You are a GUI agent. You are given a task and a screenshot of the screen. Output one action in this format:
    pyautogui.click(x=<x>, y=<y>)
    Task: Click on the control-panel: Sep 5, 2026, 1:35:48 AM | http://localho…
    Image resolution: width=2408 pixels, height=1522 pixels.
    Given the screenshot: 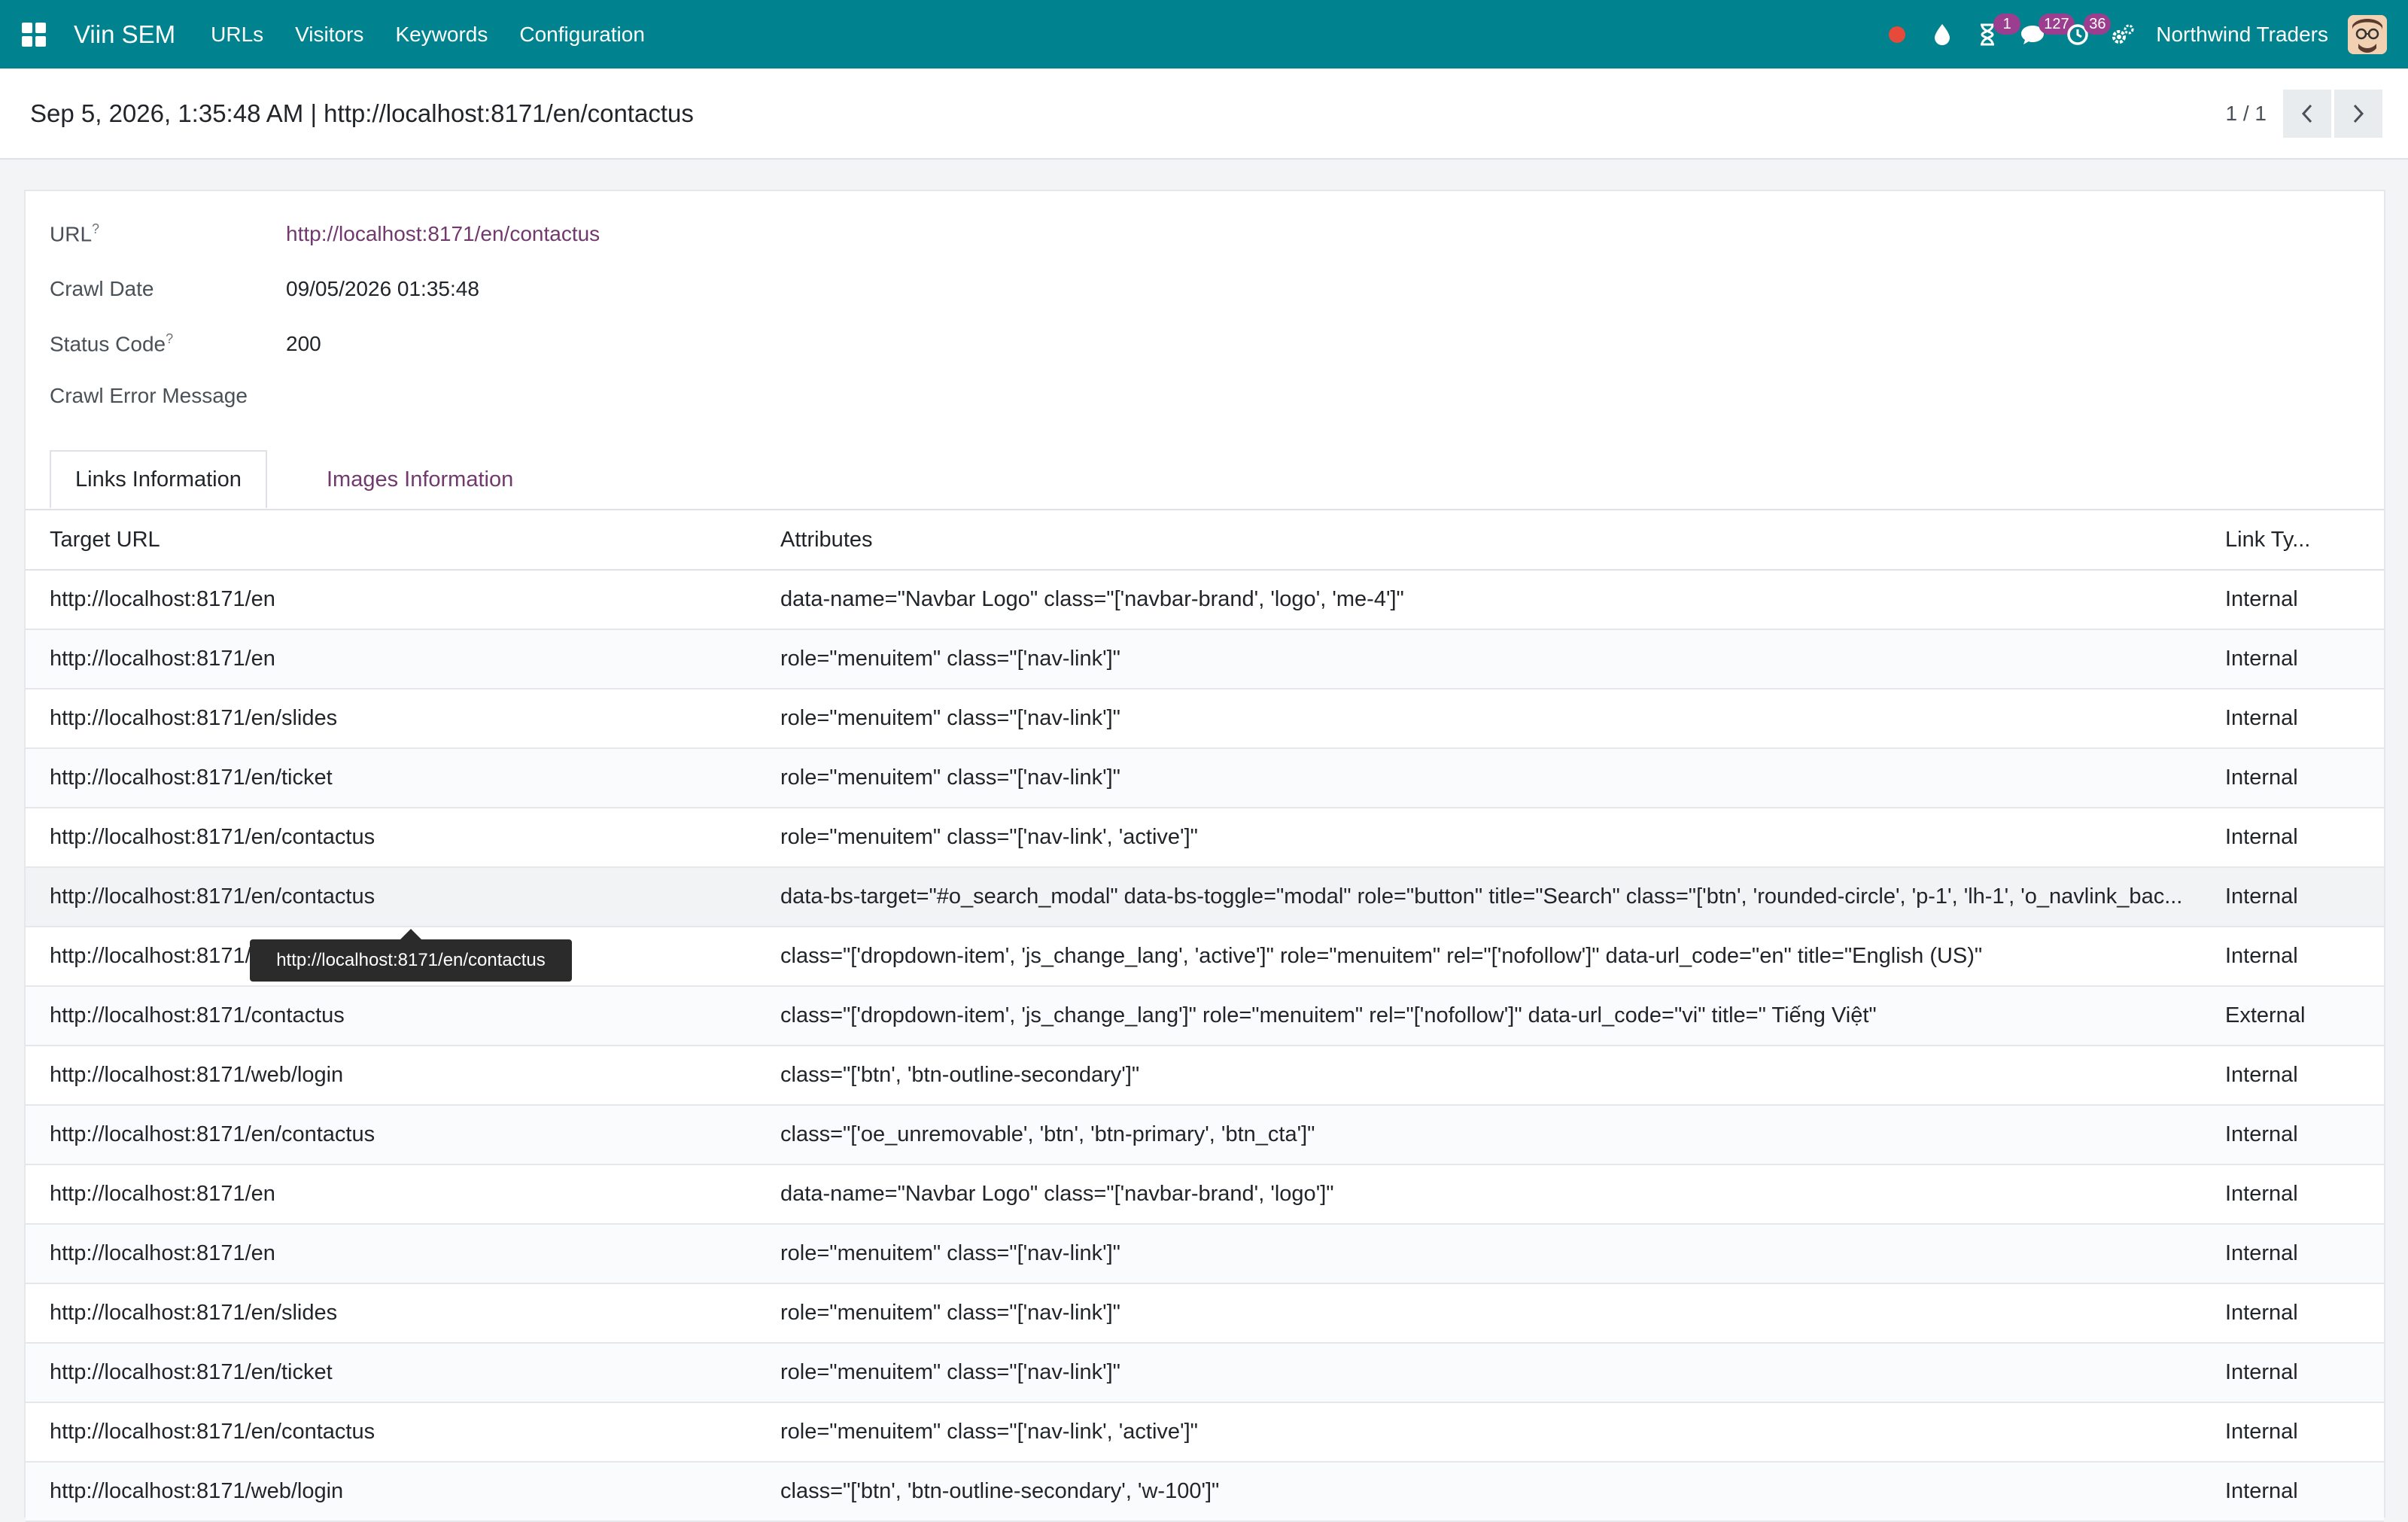 What is the action you would take?
    pyautogui.click(x=1204, y=114)
    